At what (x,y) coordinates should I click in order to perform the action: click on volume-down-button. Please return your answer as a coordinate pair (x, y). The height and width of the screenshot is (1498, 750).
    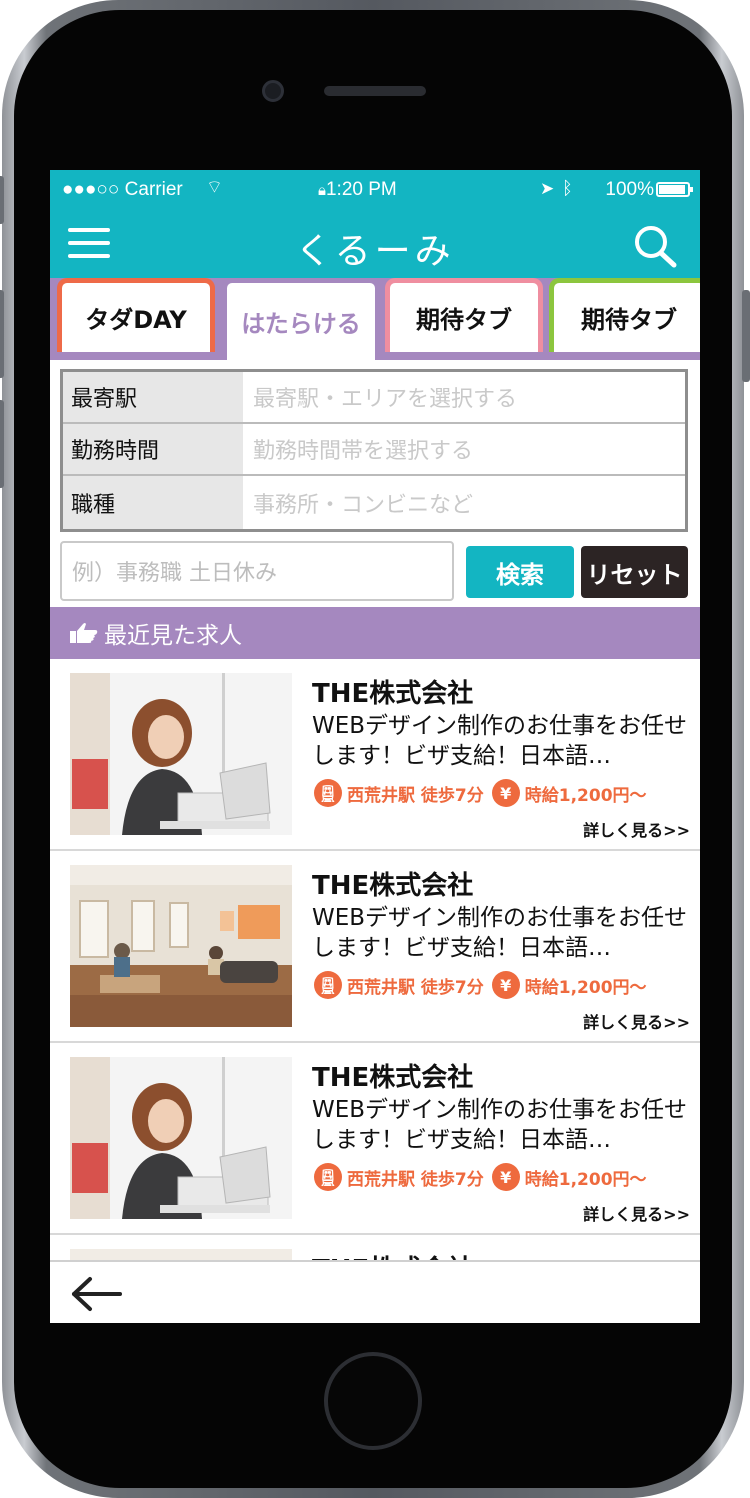
    Looking at the image, I should click on (2, 444).